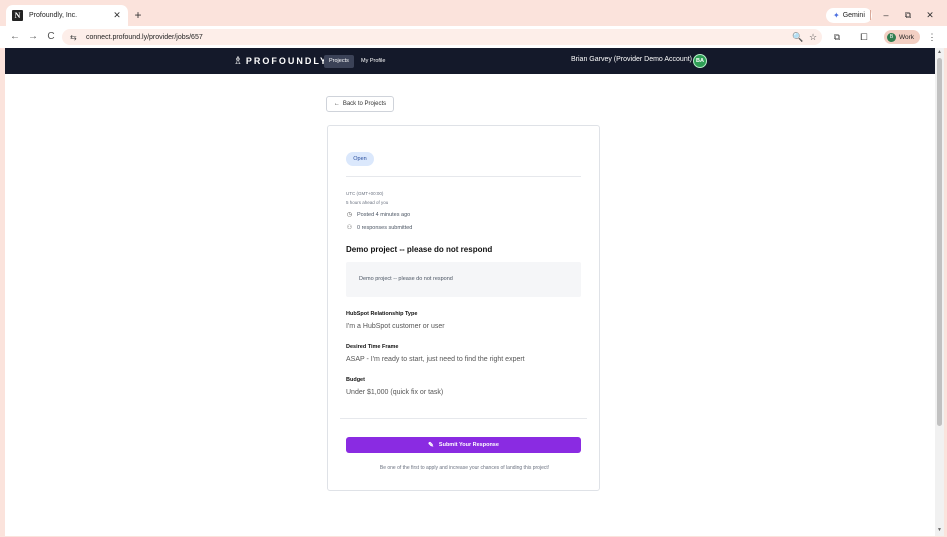 The width and height of the screenshot is (947, 537). What do you see at coordinates (372, 347) in the screenshot?
I see `field-label-timeframe: Desired Time Frame` at bounding box center [372, 347].